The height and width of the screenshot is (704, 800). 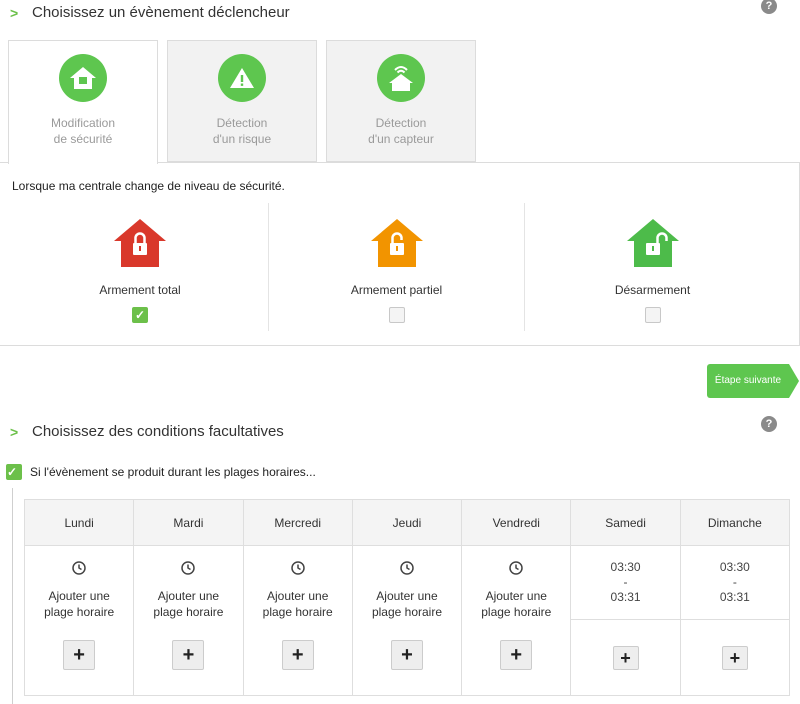 I want to click on day-header: Samedi, so click(x=625, y=522).